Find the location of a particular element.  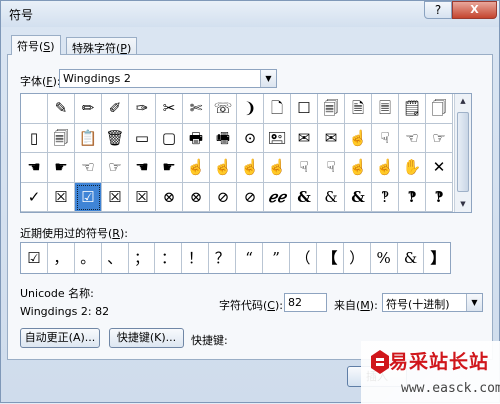

scrollbar-thumb is located at coordinates (463, 152).